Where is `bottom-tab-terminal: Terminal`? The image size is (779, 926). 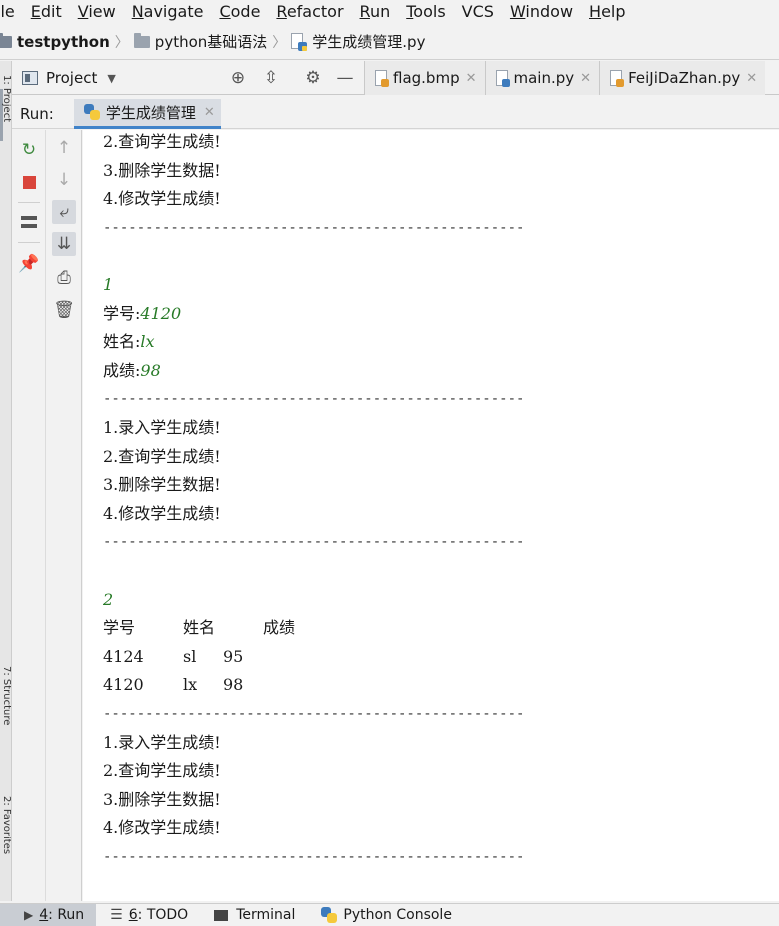
bottom-tab-terminal: Terminal is located at coordinates (253, 915).